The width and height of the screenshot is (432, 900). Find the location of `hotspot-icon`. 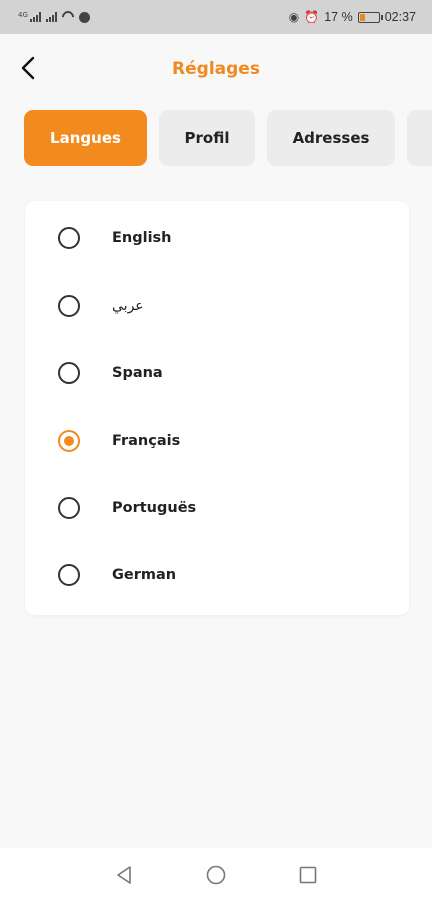

hotspot-icon is located at coordinates (68, 17).